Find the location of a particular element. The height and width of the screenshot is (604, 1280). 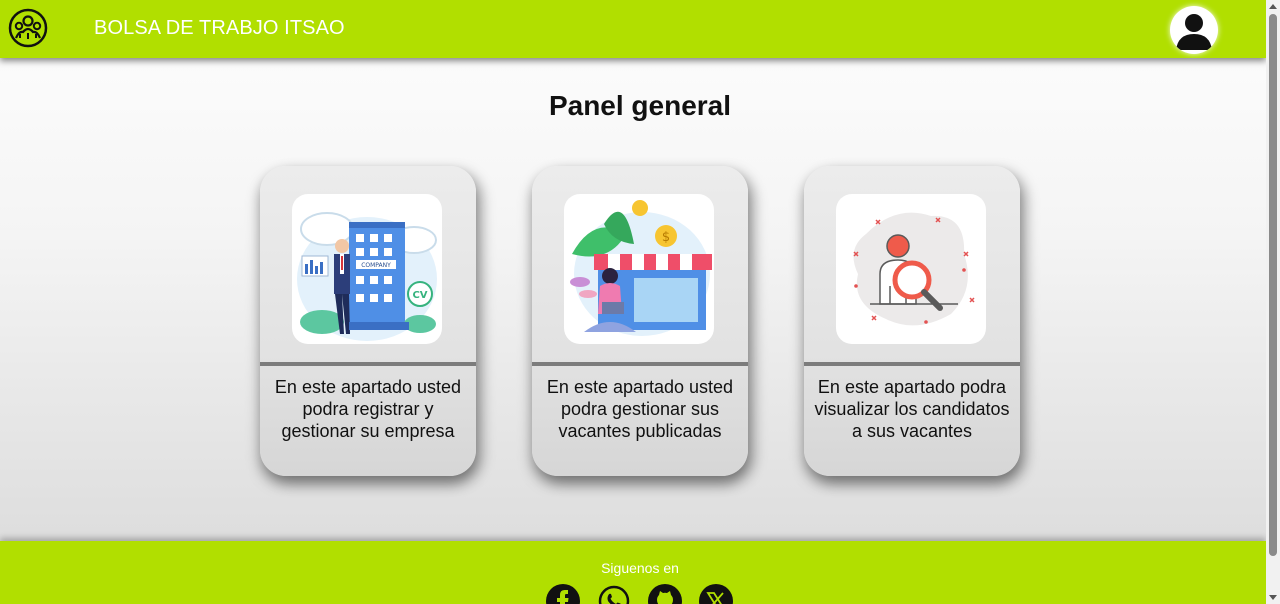

scroll-down-arrow-icon is located at coordinates (1273, 597).